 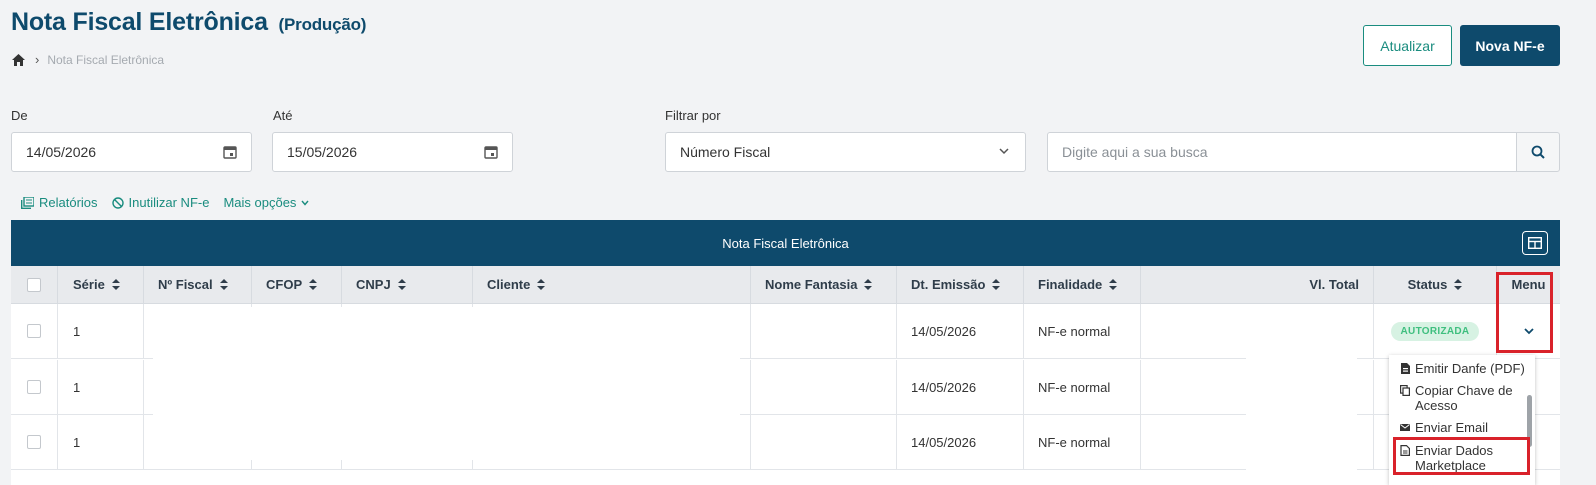 I want to click on to-date-input: 15/05/2026, so click(x=392, y=152).